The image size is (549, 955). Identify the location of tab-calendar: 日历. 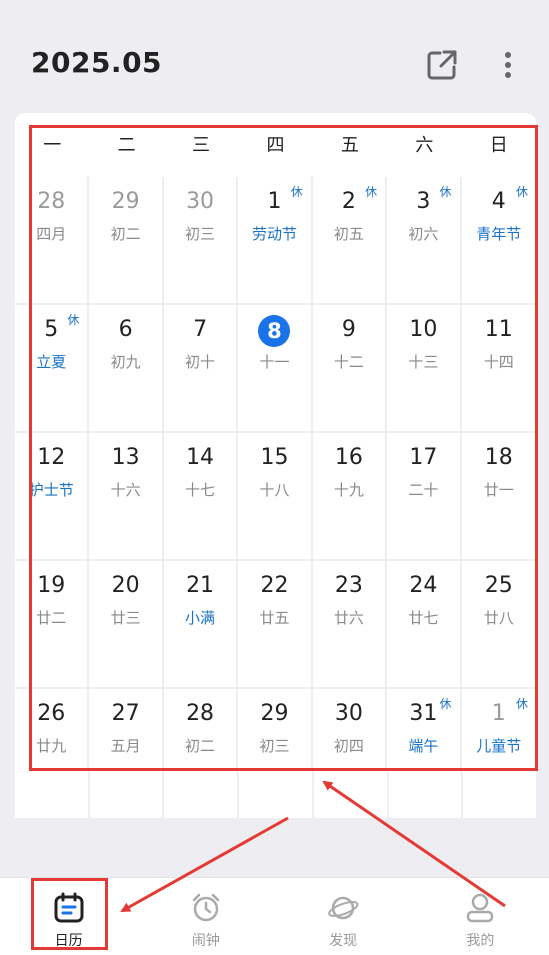
(68, 916).